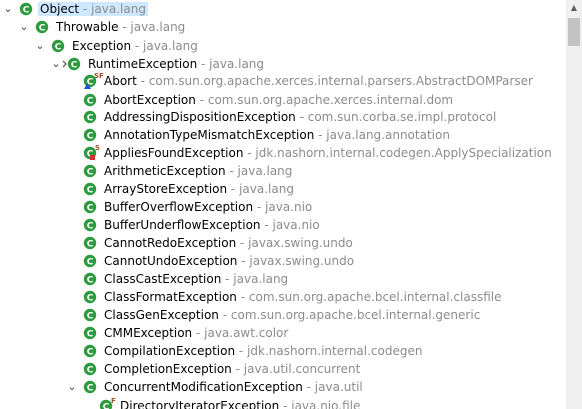 The width and height of the screenshot is (582, 409). Describe the element at coordinates (574, 32) in the screenshot. I see `scrollbar-thumb` at that location.